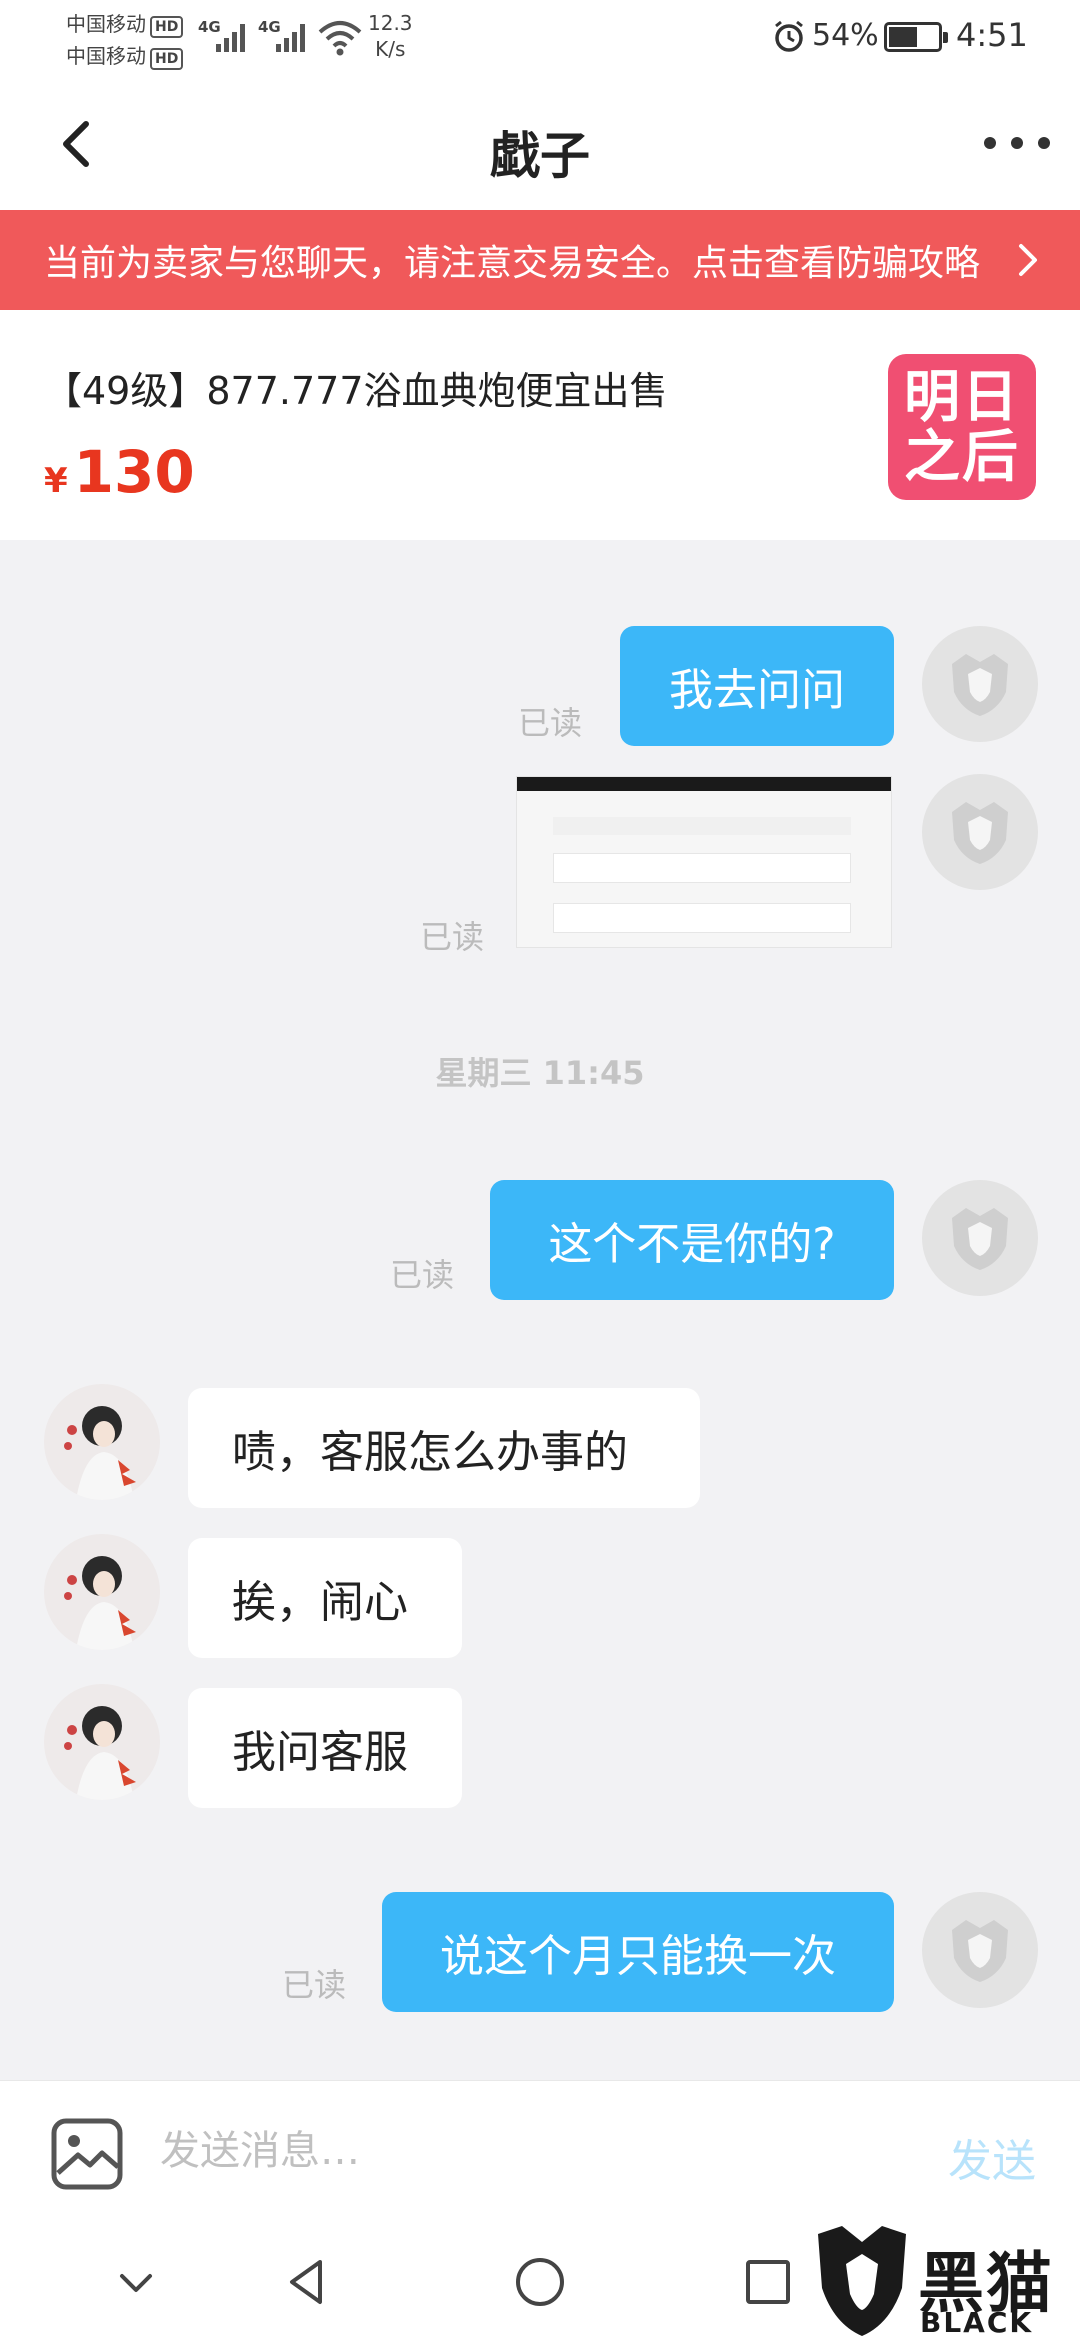 The height and width of the screenshot is (2340, 1080). I want to click on back-triangle-icon, so click(308, 2282).